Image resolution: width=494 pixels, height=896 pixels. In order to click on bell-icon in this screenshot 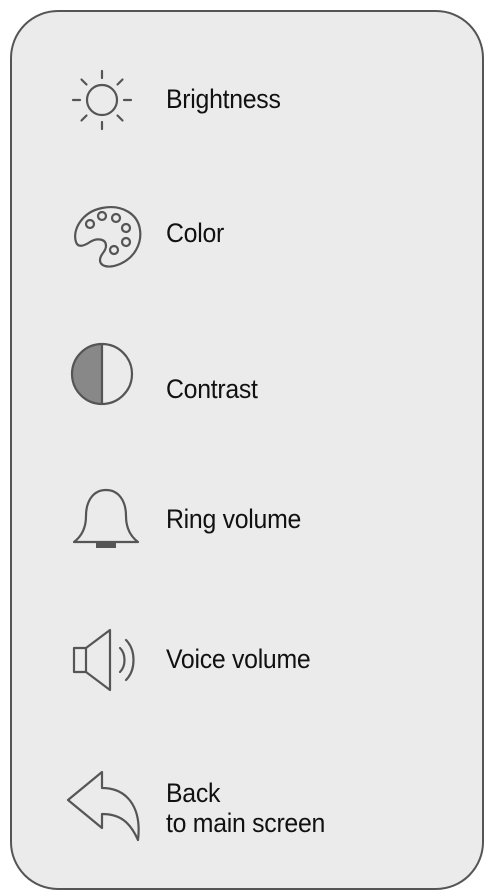, I will do `click(106, 520)`.